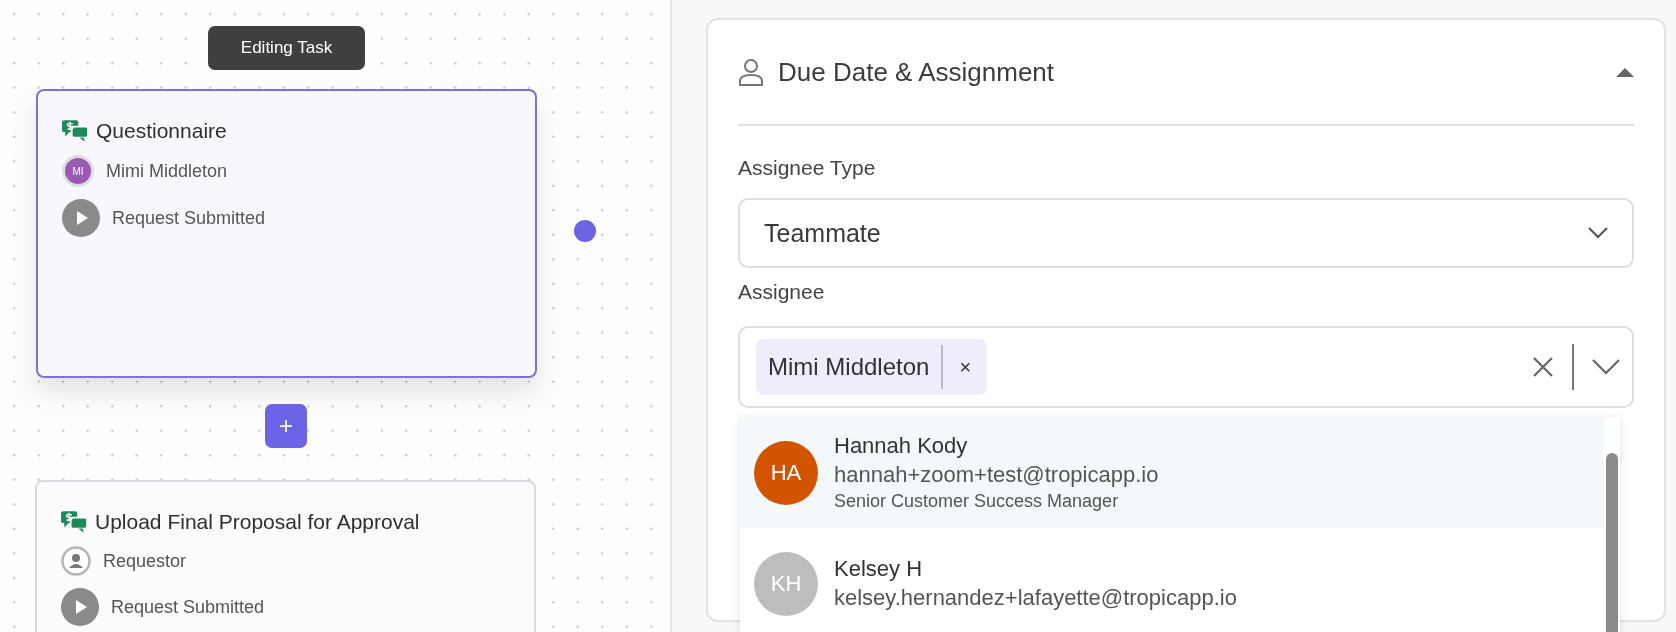 The width and height of the screenshot is (1676, 632). I want to click on option-email: kelsey.hernandez+lafayette@tropicapp.io, so click(1035, 598).